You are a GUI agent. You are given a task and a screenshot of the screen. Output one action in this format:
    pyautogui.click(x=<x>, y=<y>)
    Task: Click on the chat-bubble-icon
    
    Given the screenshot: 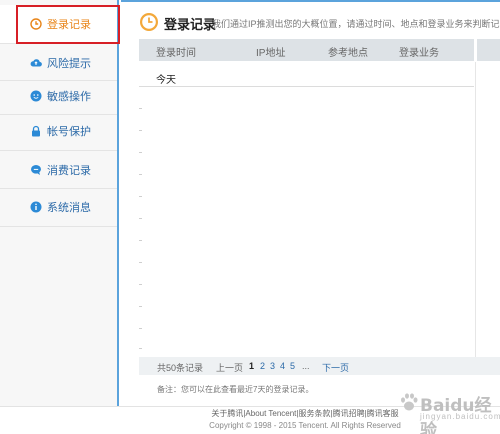 What is the action you would take?
    pyautogui.click(x=36, y=170)
    